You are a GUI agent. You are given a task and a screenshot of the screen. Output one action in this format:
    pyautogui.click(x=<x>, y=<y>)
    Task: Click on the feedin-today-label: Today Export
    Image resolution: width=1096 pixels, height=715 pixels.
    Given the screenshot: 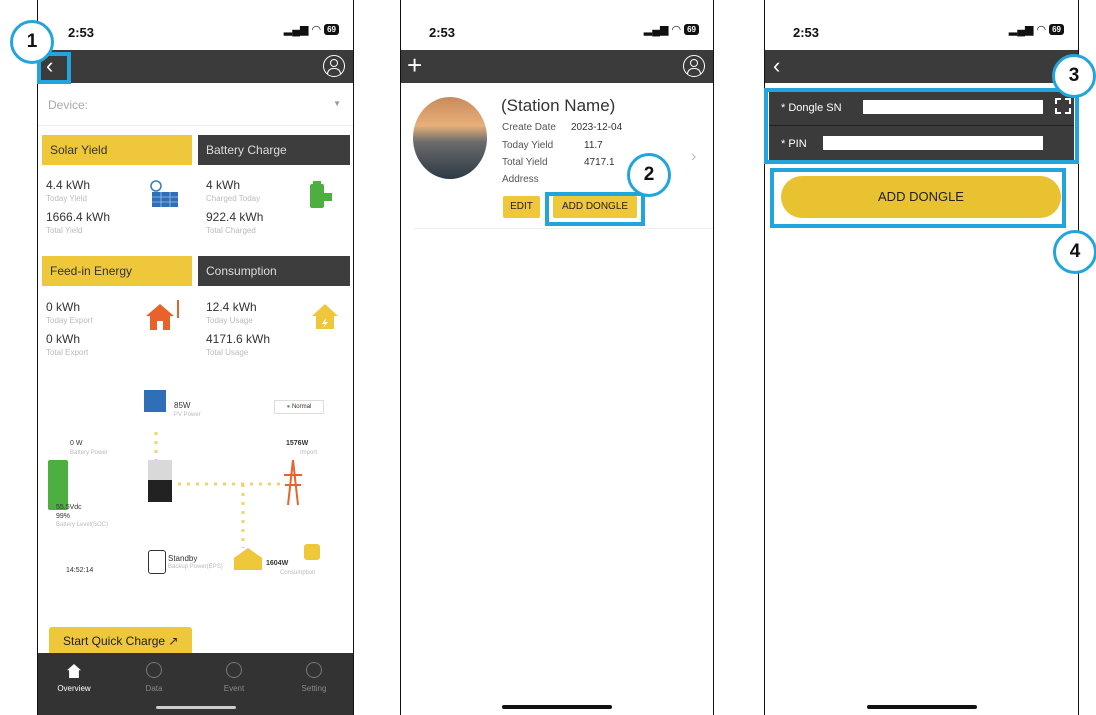 What is the action you would take?
    pyautogui.click(x=69, y=320)
    